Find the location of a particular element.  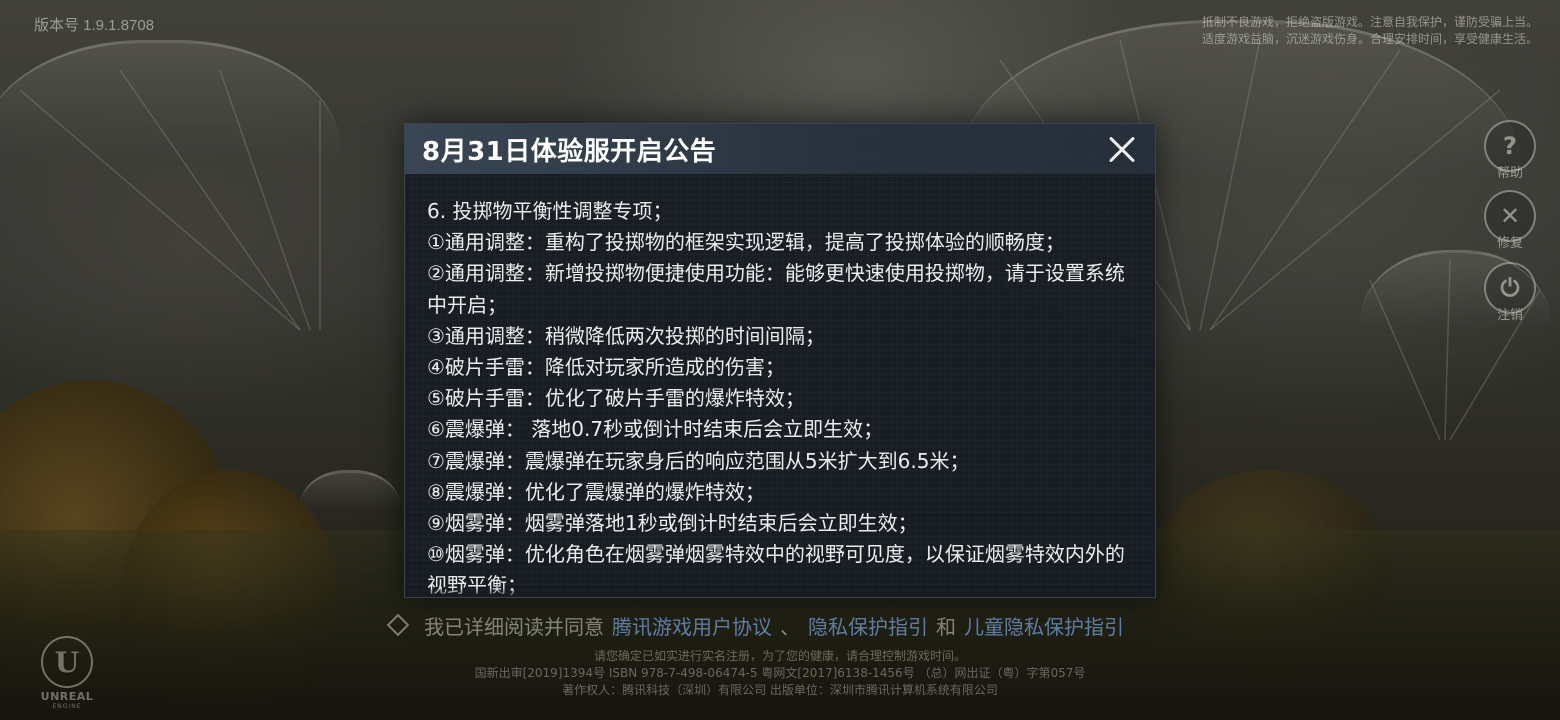

announcement-line: ②通用调整：新增投掷物便捷使用功能：能够更快速使用投掷物，请于设置系统中开启； is located at coordinates (776, 289).